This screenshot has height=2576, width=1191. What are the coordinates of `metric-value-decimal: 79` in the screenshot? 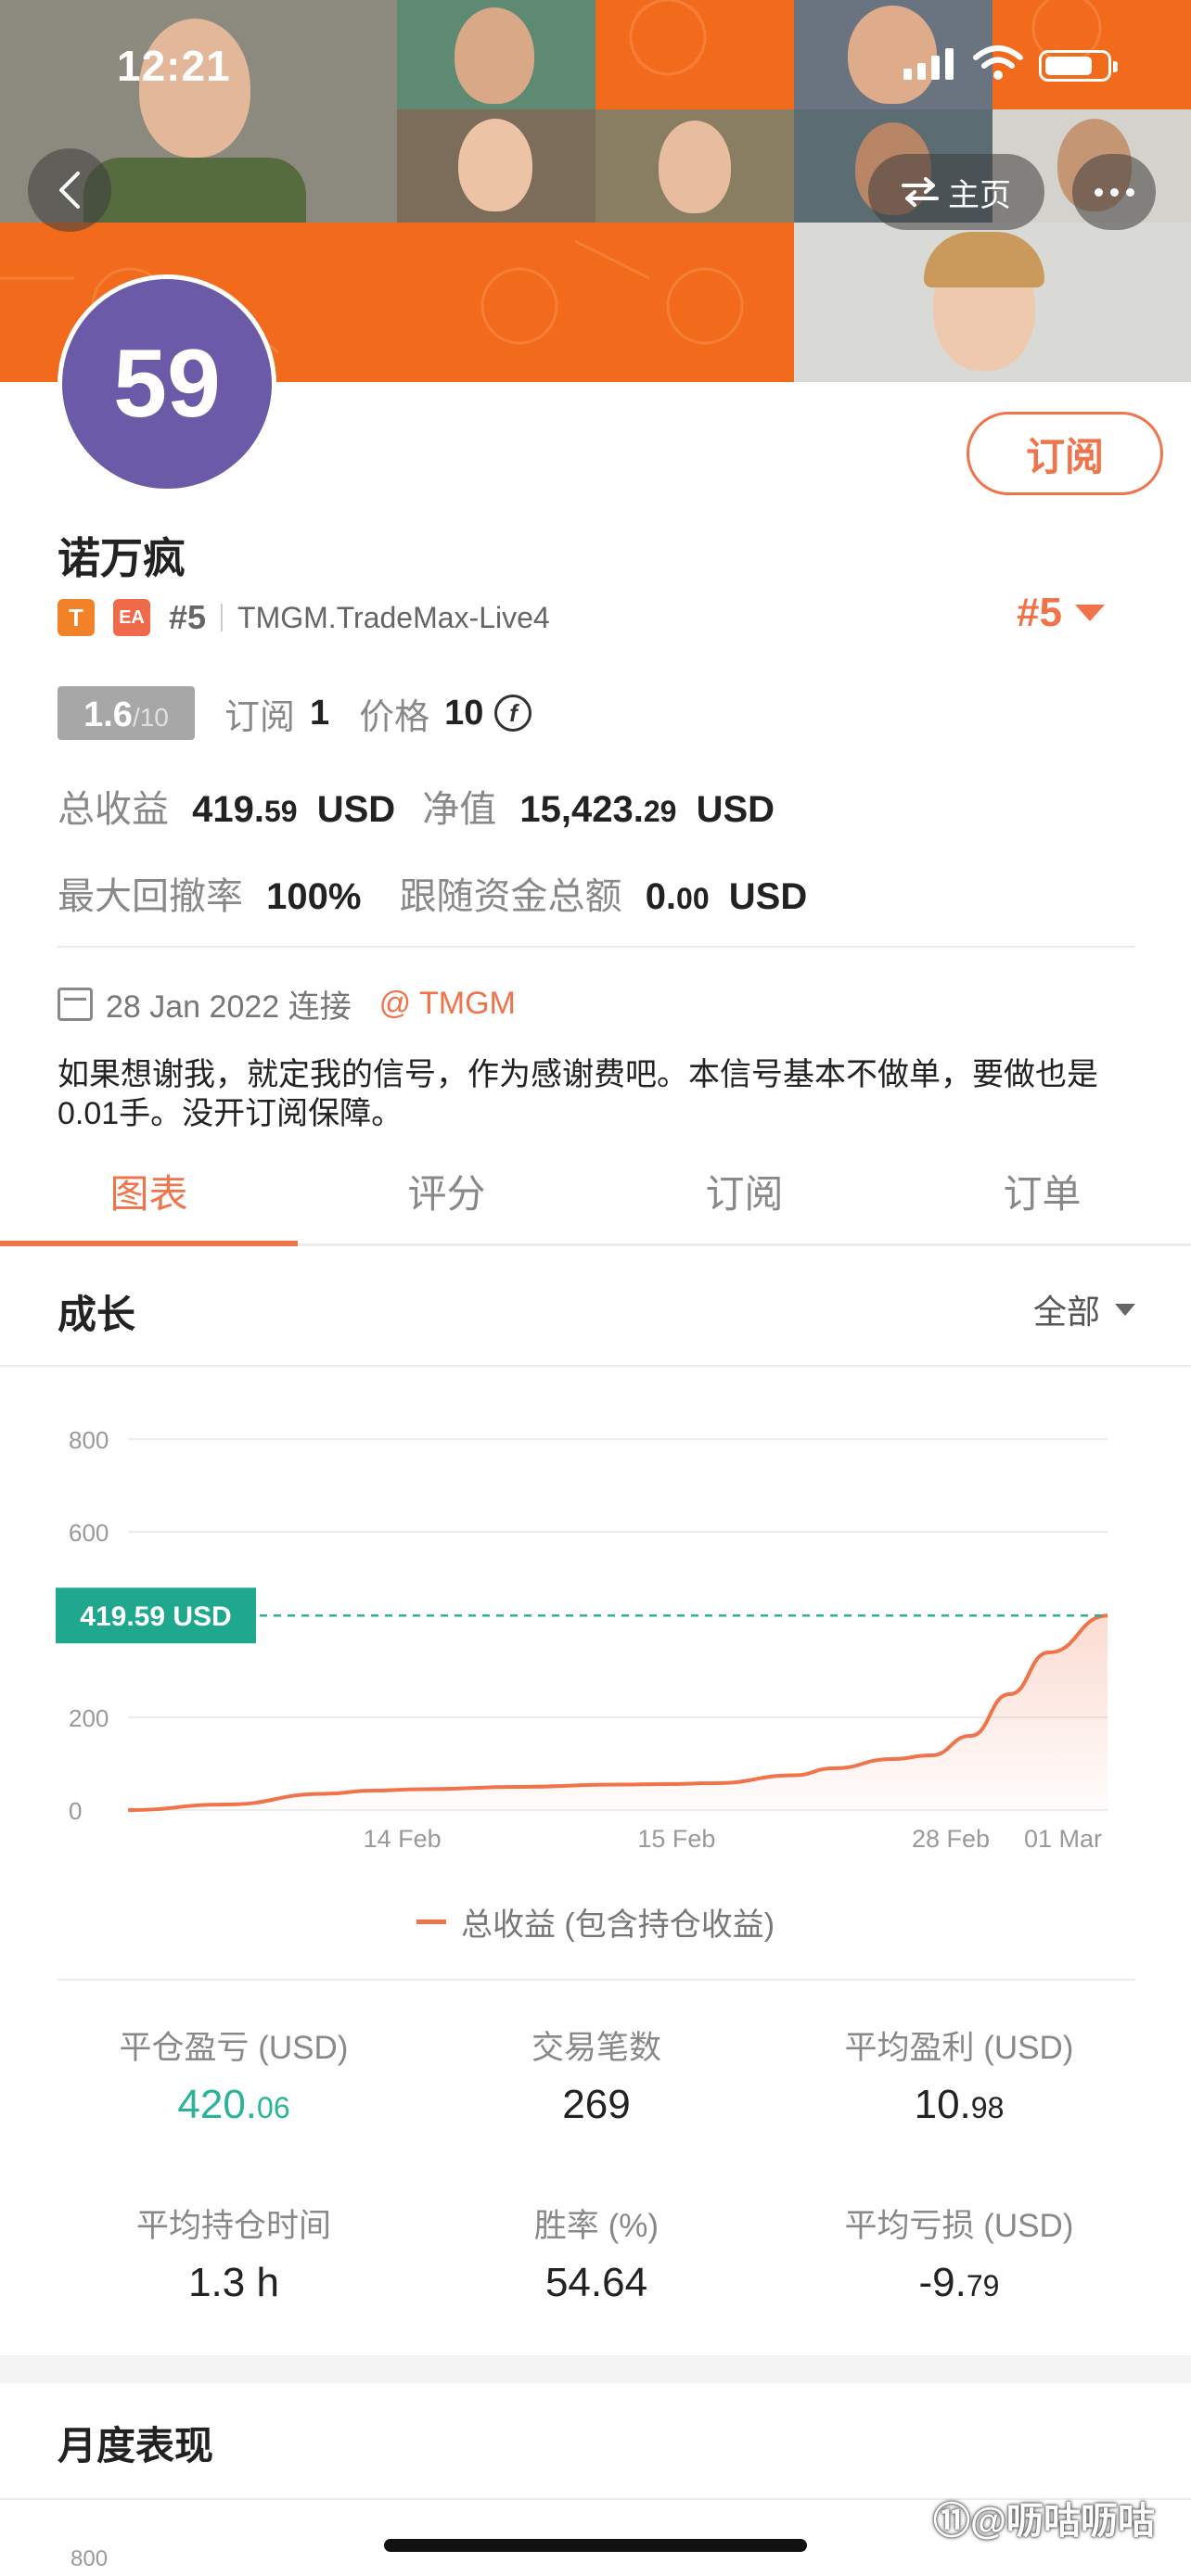 It's located at (983, 2285).